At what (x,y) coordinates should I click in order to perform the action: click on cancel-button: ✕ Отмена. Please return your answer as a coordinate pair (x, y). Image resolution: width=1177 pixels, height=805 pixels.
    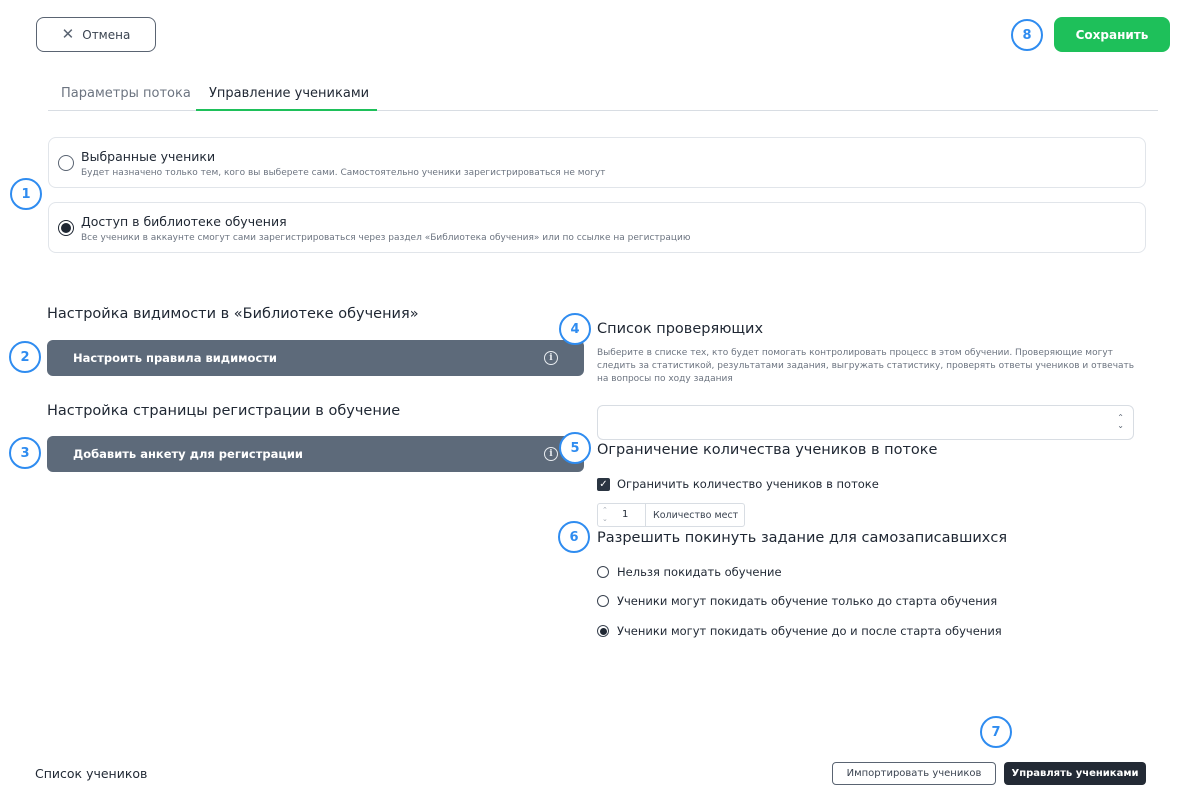
    Looking at the image, I should click on (96, 34).